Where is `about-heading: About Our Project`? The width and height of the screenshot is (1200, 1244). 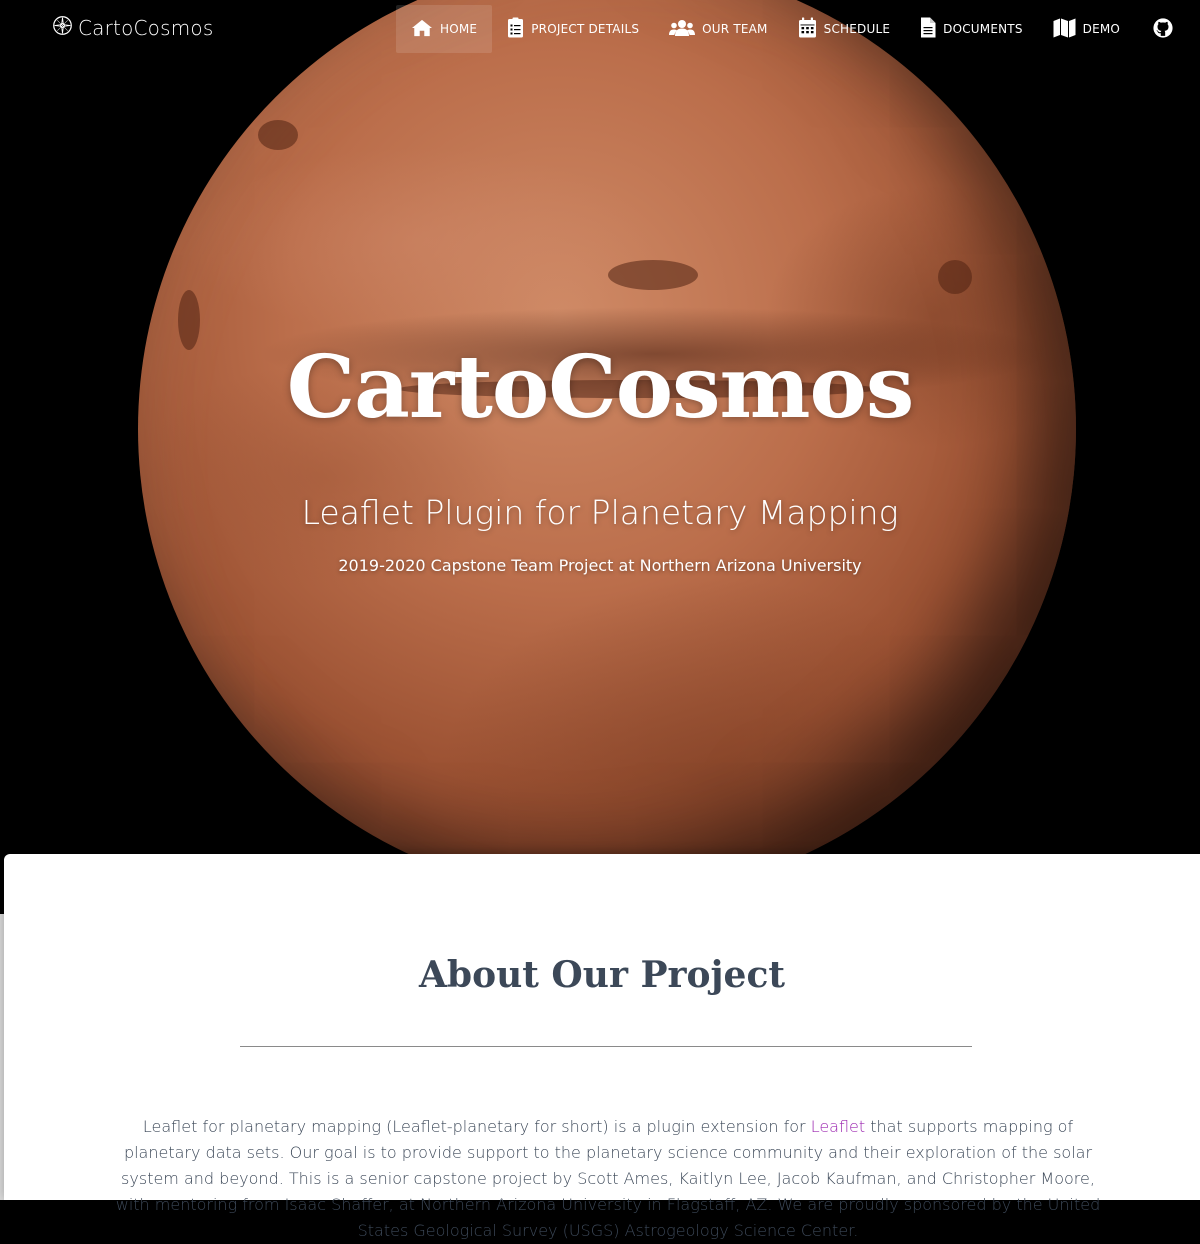 about-heading: About Our Project is located at coordinates (601, 975).